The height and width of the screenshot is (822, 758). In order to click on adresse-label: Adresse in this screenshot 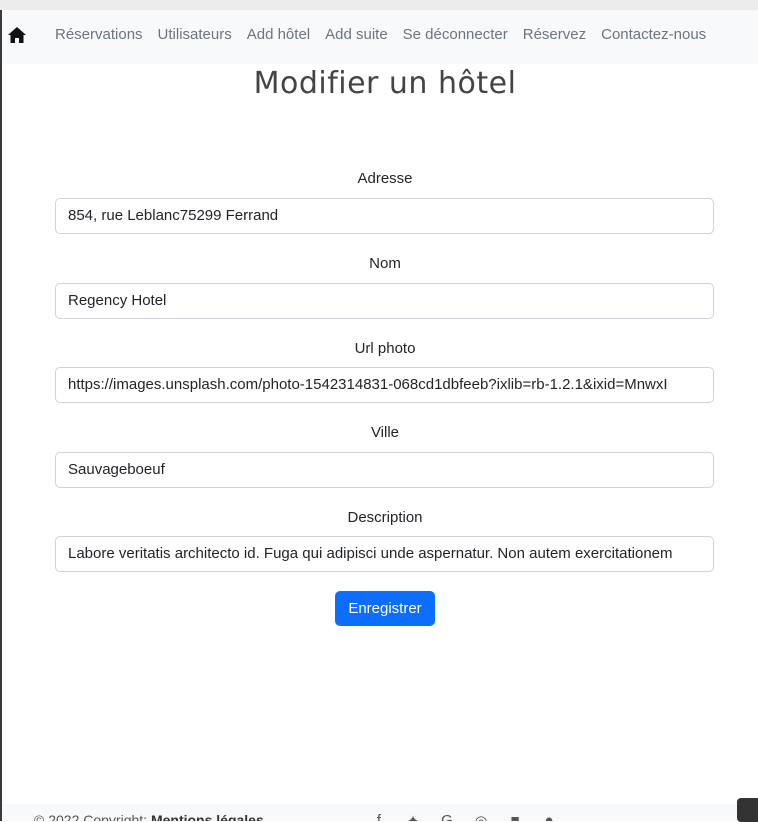, I will do `click(385, 178)`.